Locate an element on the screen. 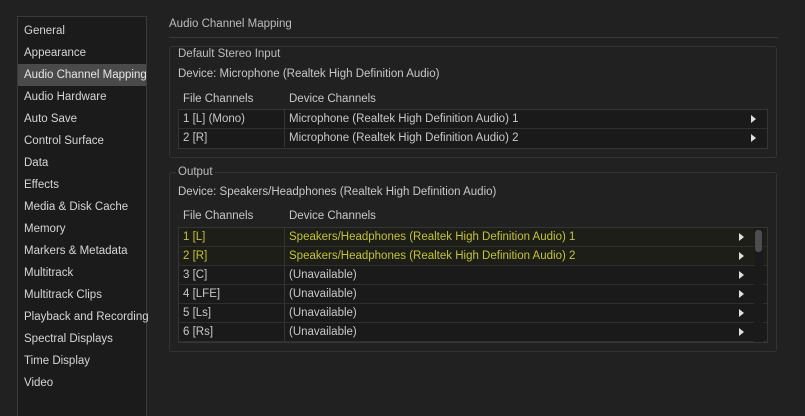  file-channel-cell: 4 [LFE] is located at coordinates (202, 294).